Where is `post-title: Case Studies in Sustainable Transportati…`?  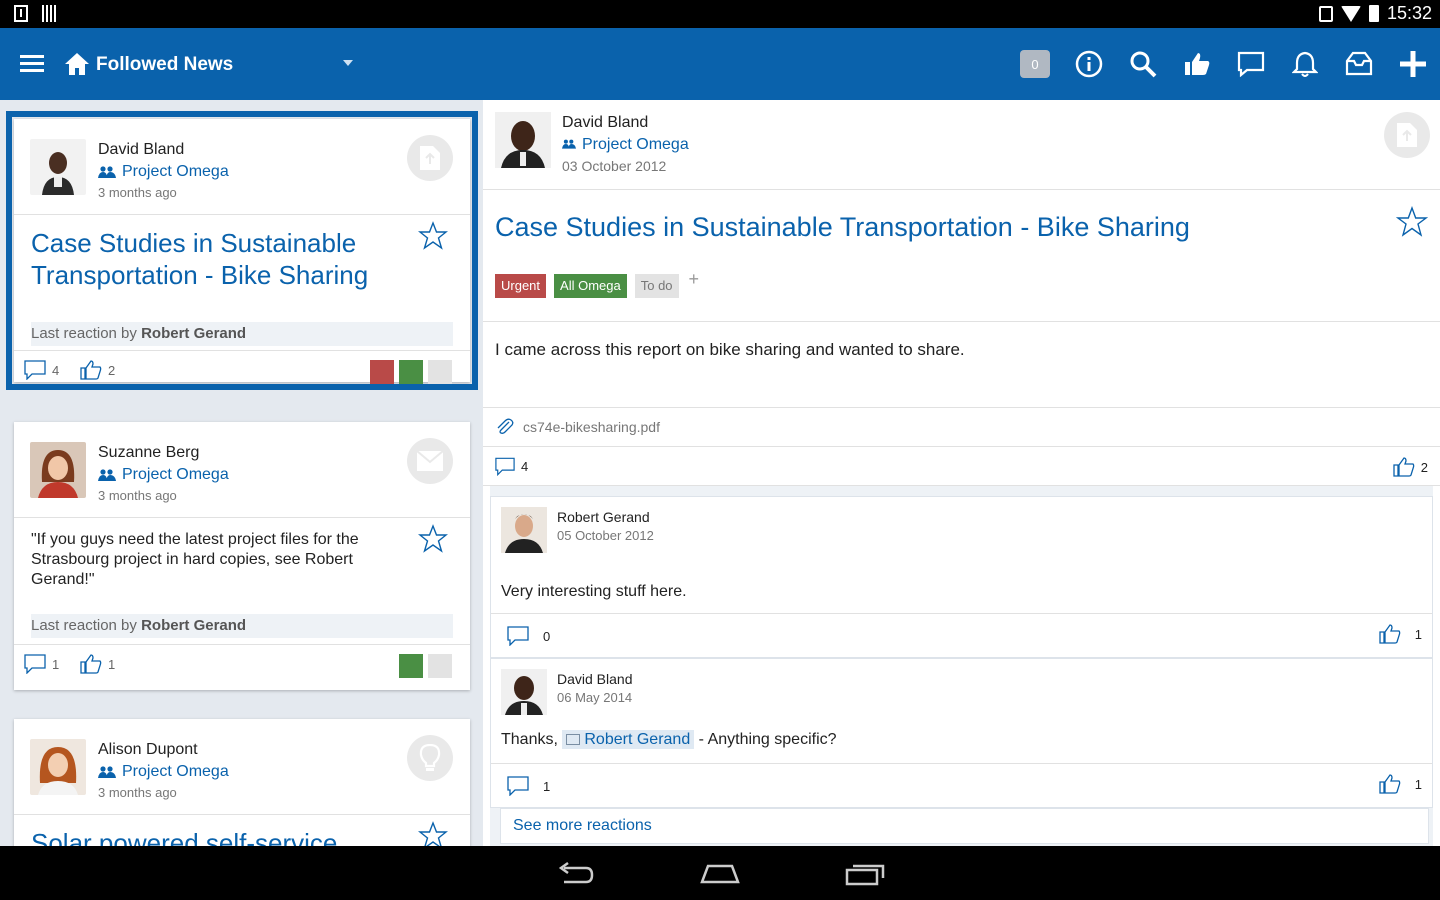 post-title: Case Studies in Sustainable Transportati… is located at coordinates (242, 268).